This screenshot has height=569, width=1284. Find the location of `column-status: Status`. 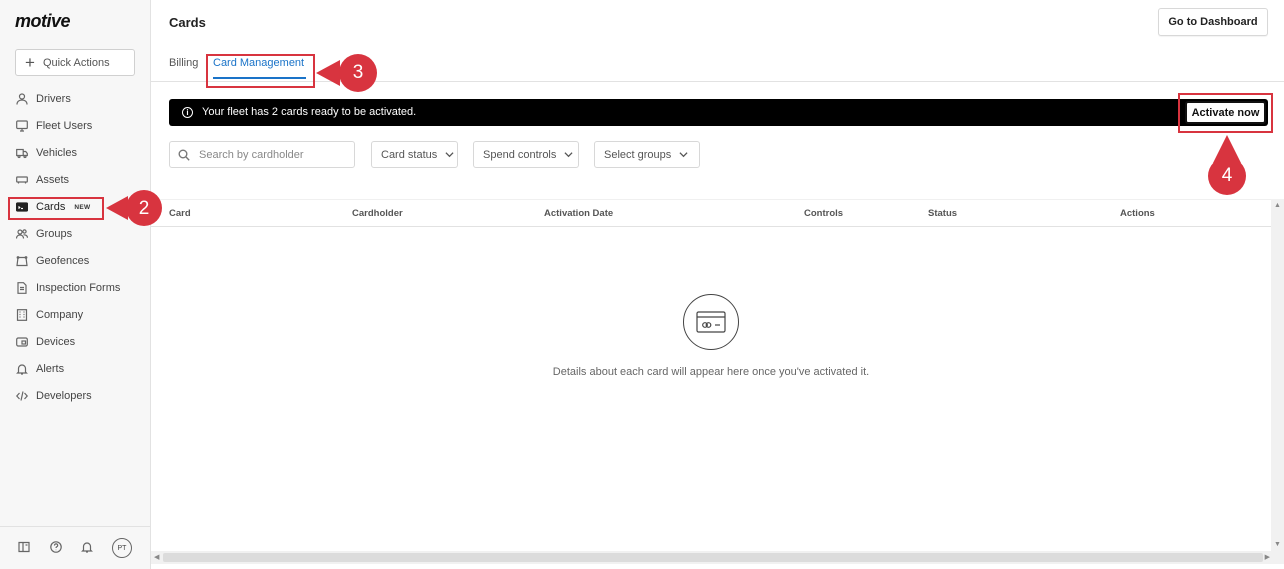

column-status: Status is located at coordinates (942, 213).